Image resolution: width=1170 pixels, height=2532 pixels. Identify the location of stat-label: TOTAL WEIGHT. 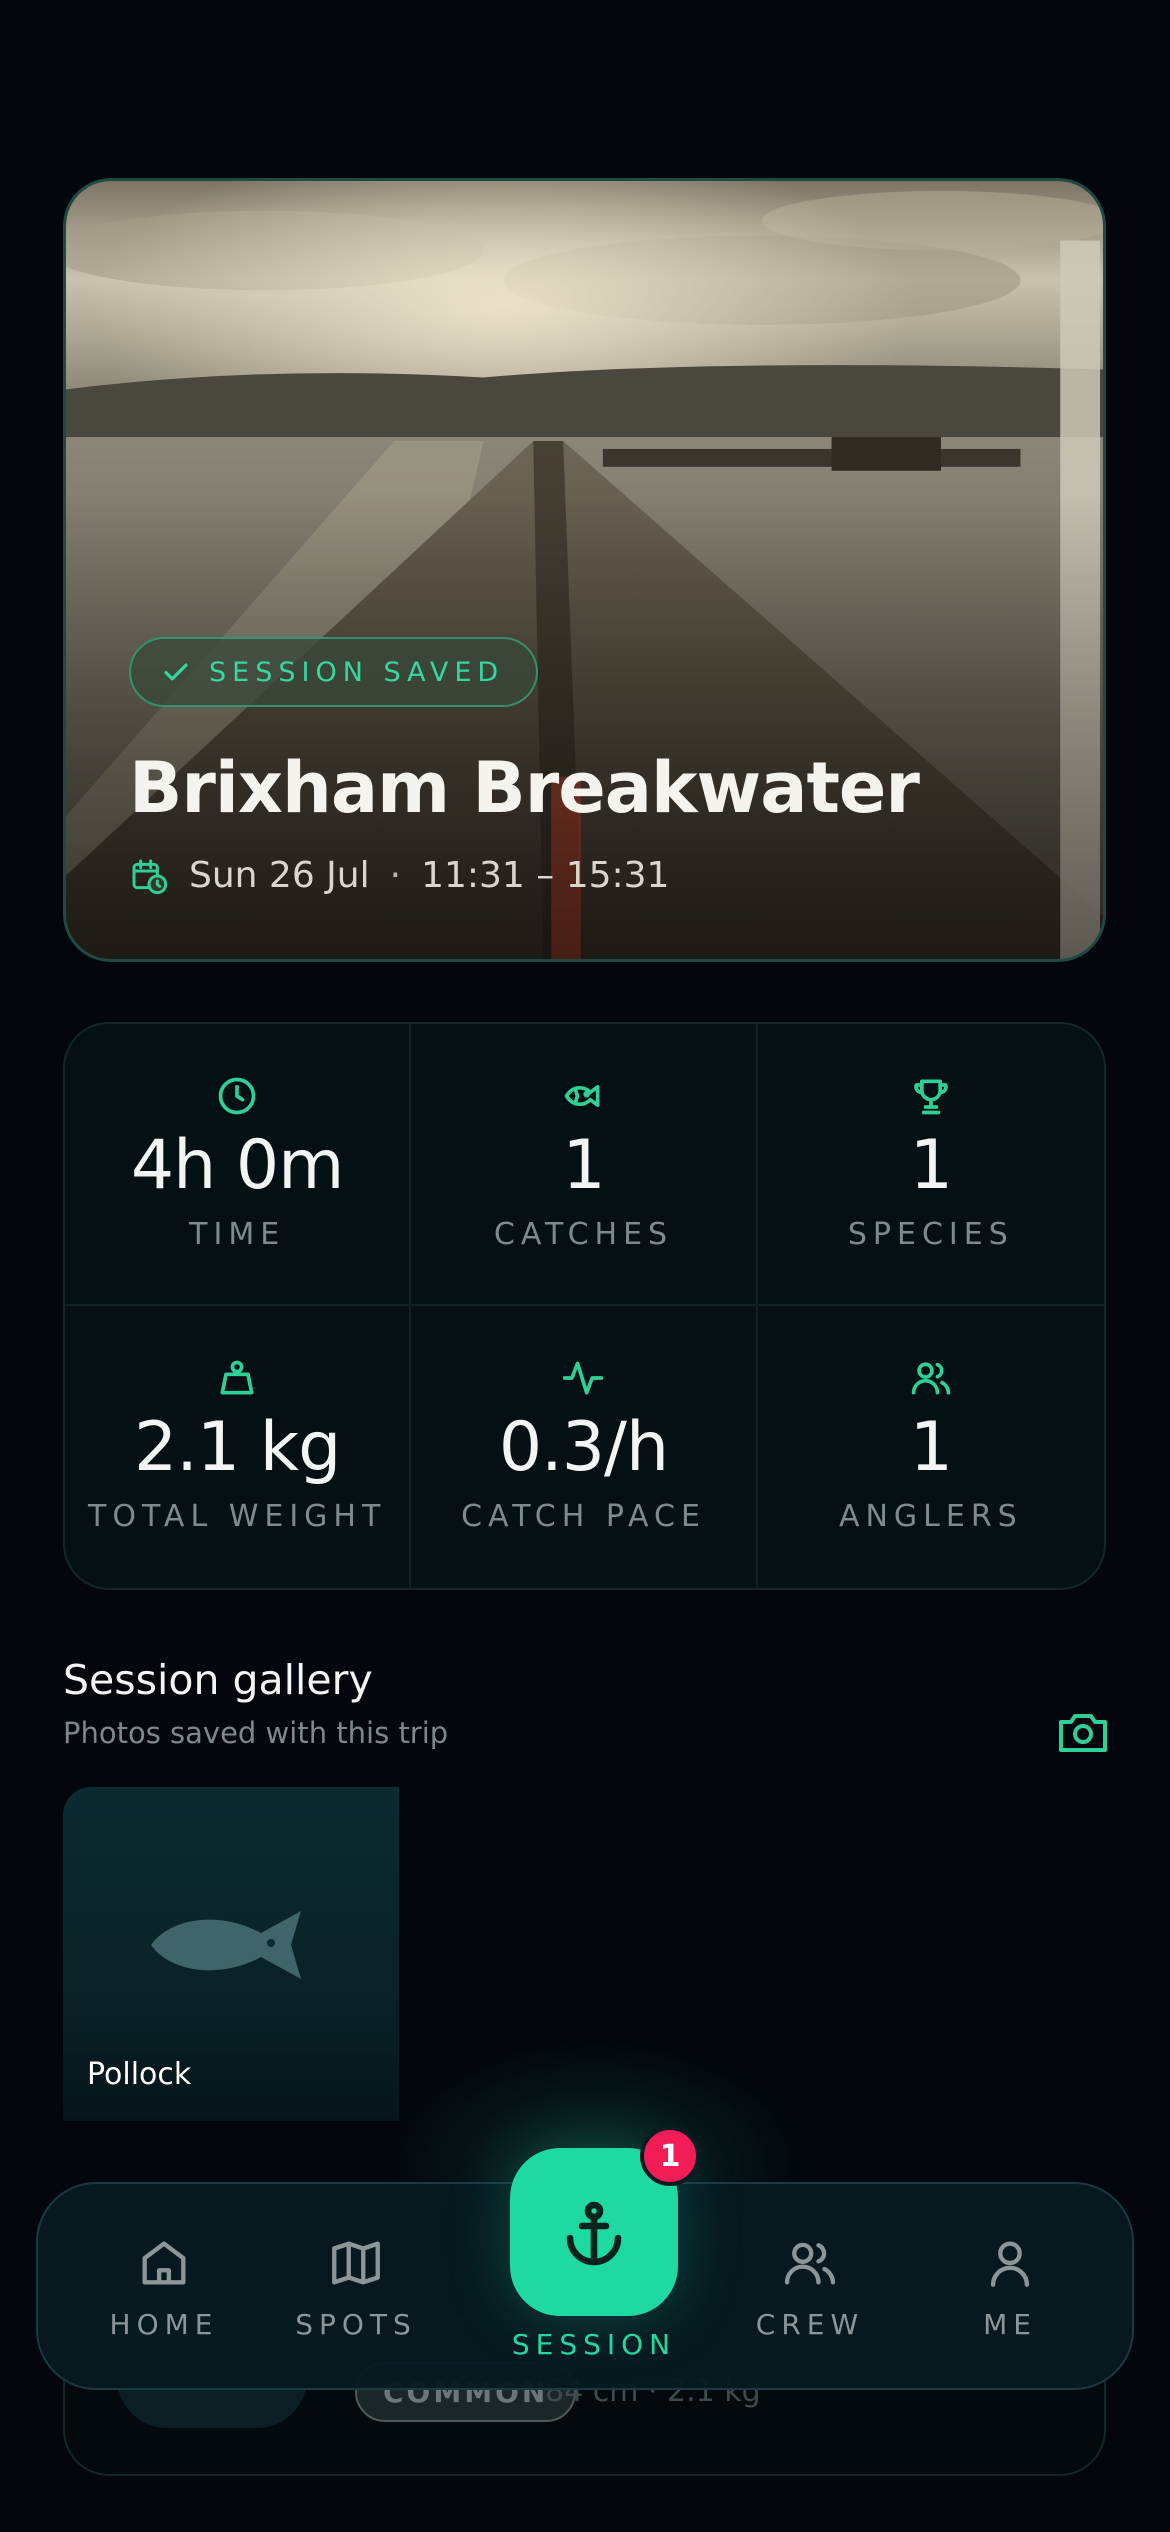
(237, 1516).